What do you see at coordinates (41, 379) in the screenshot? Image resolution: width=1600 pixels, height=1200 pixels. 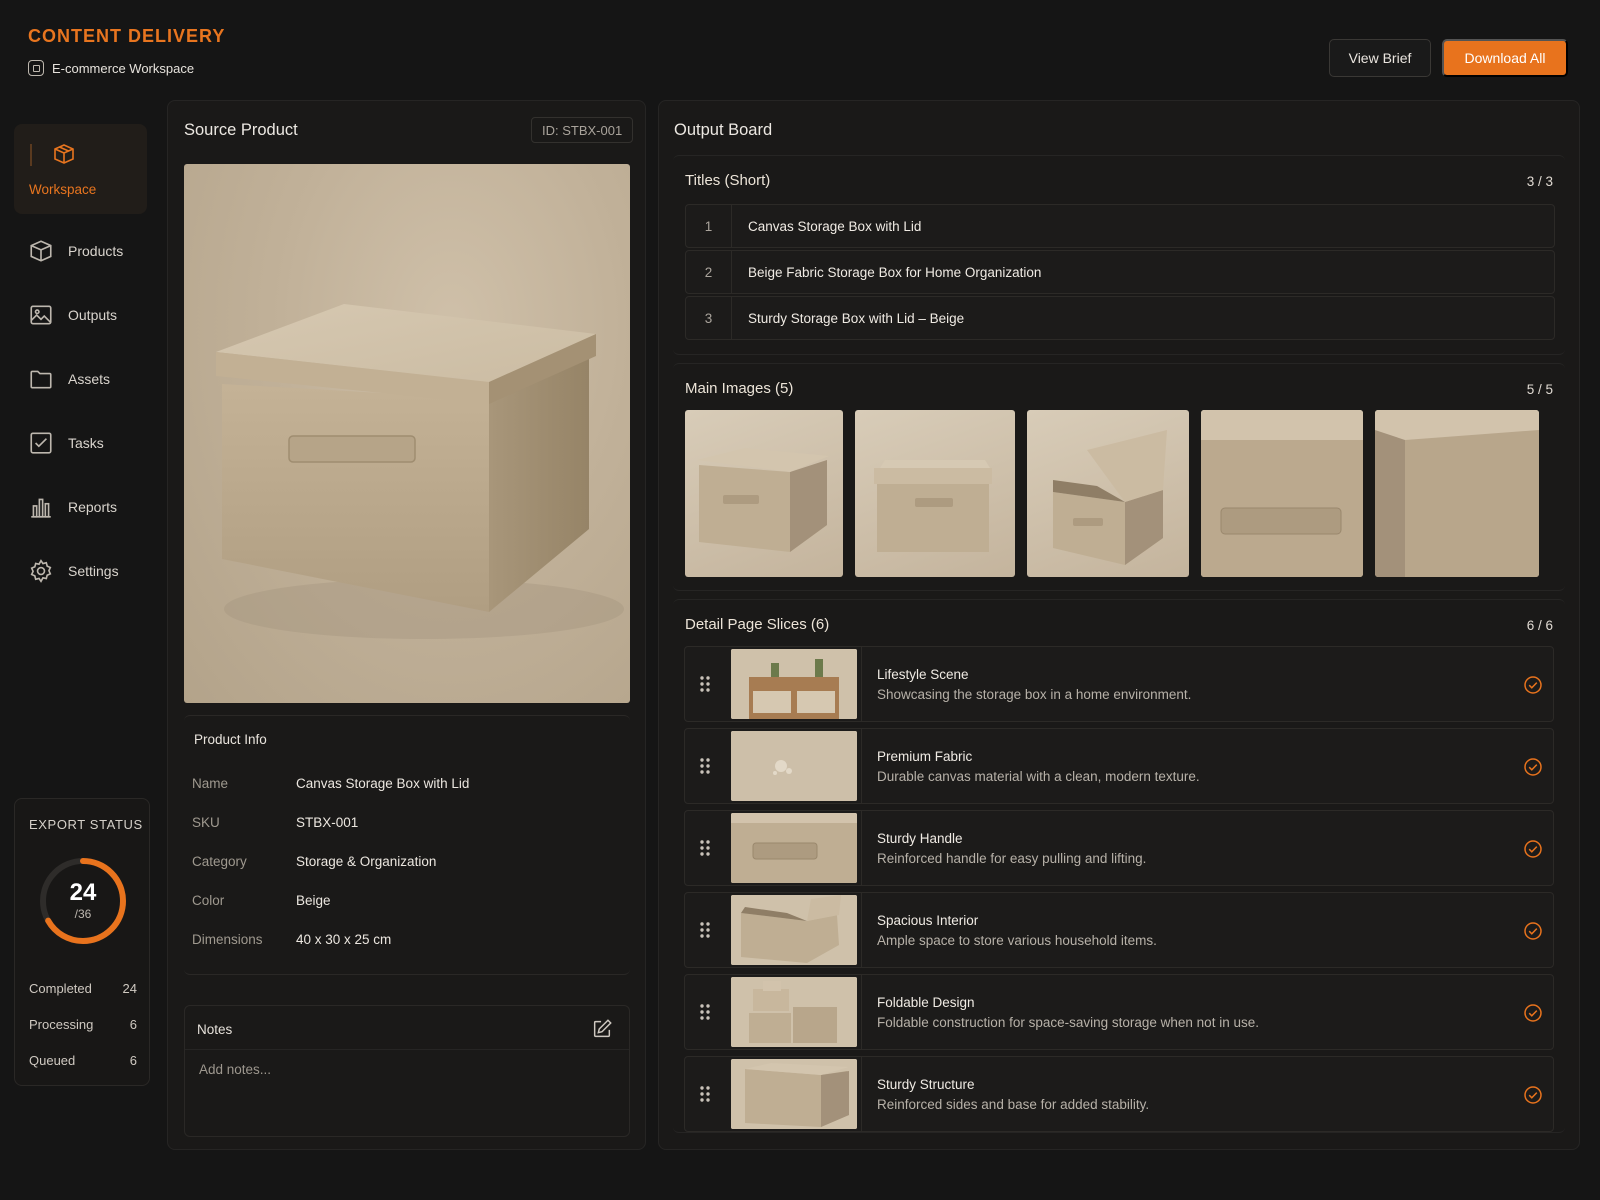 I see `folder-icon` at bounding box center [41, 379].